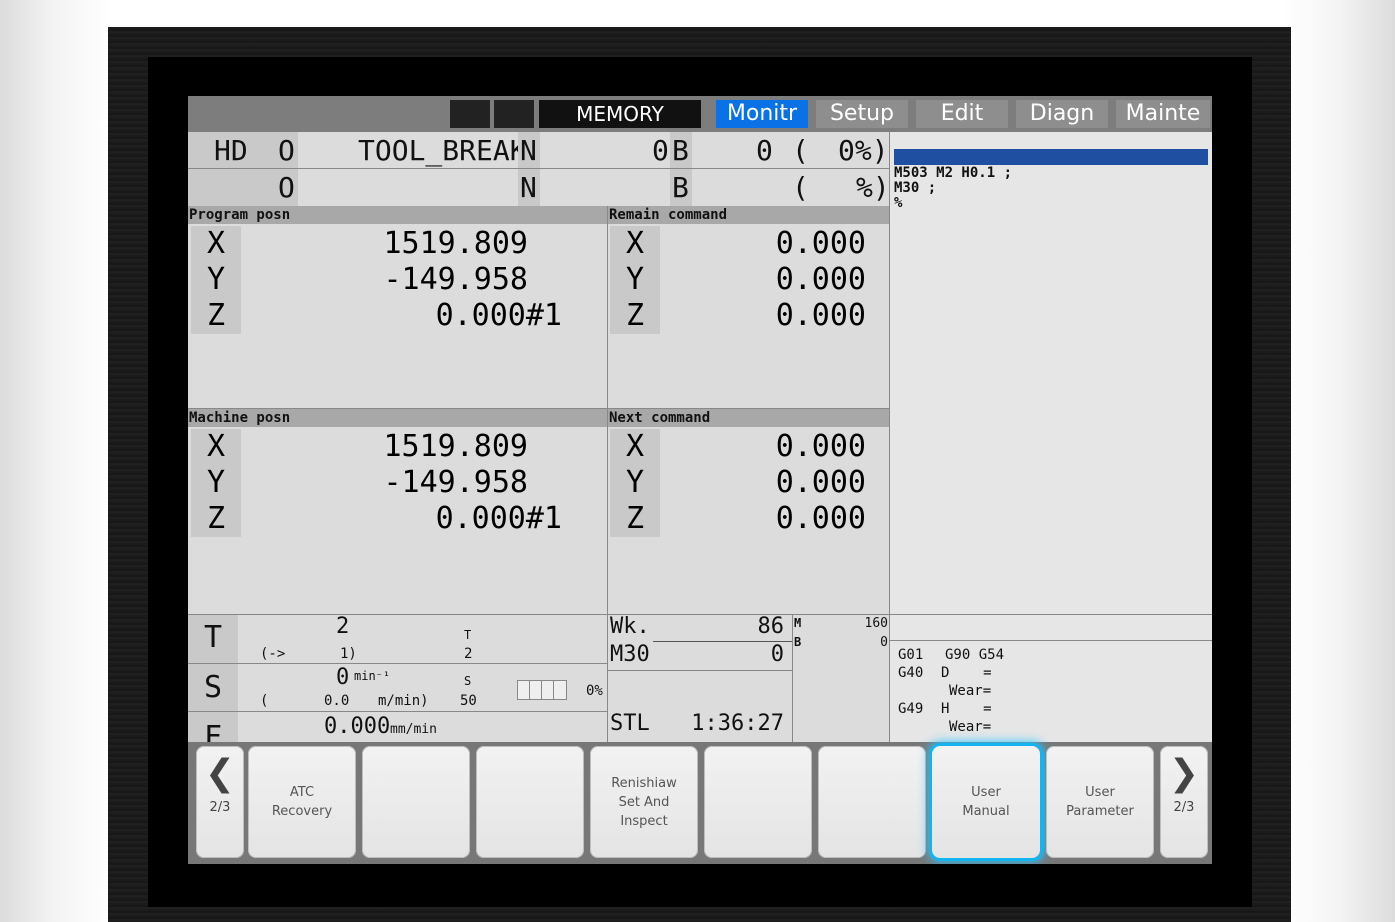 Image resolution: width=1395 pixels, height=922 pixels. Describe the element at coordinates (771, 626) in the screenshot. I see `work-counter-value: 86` at that location.